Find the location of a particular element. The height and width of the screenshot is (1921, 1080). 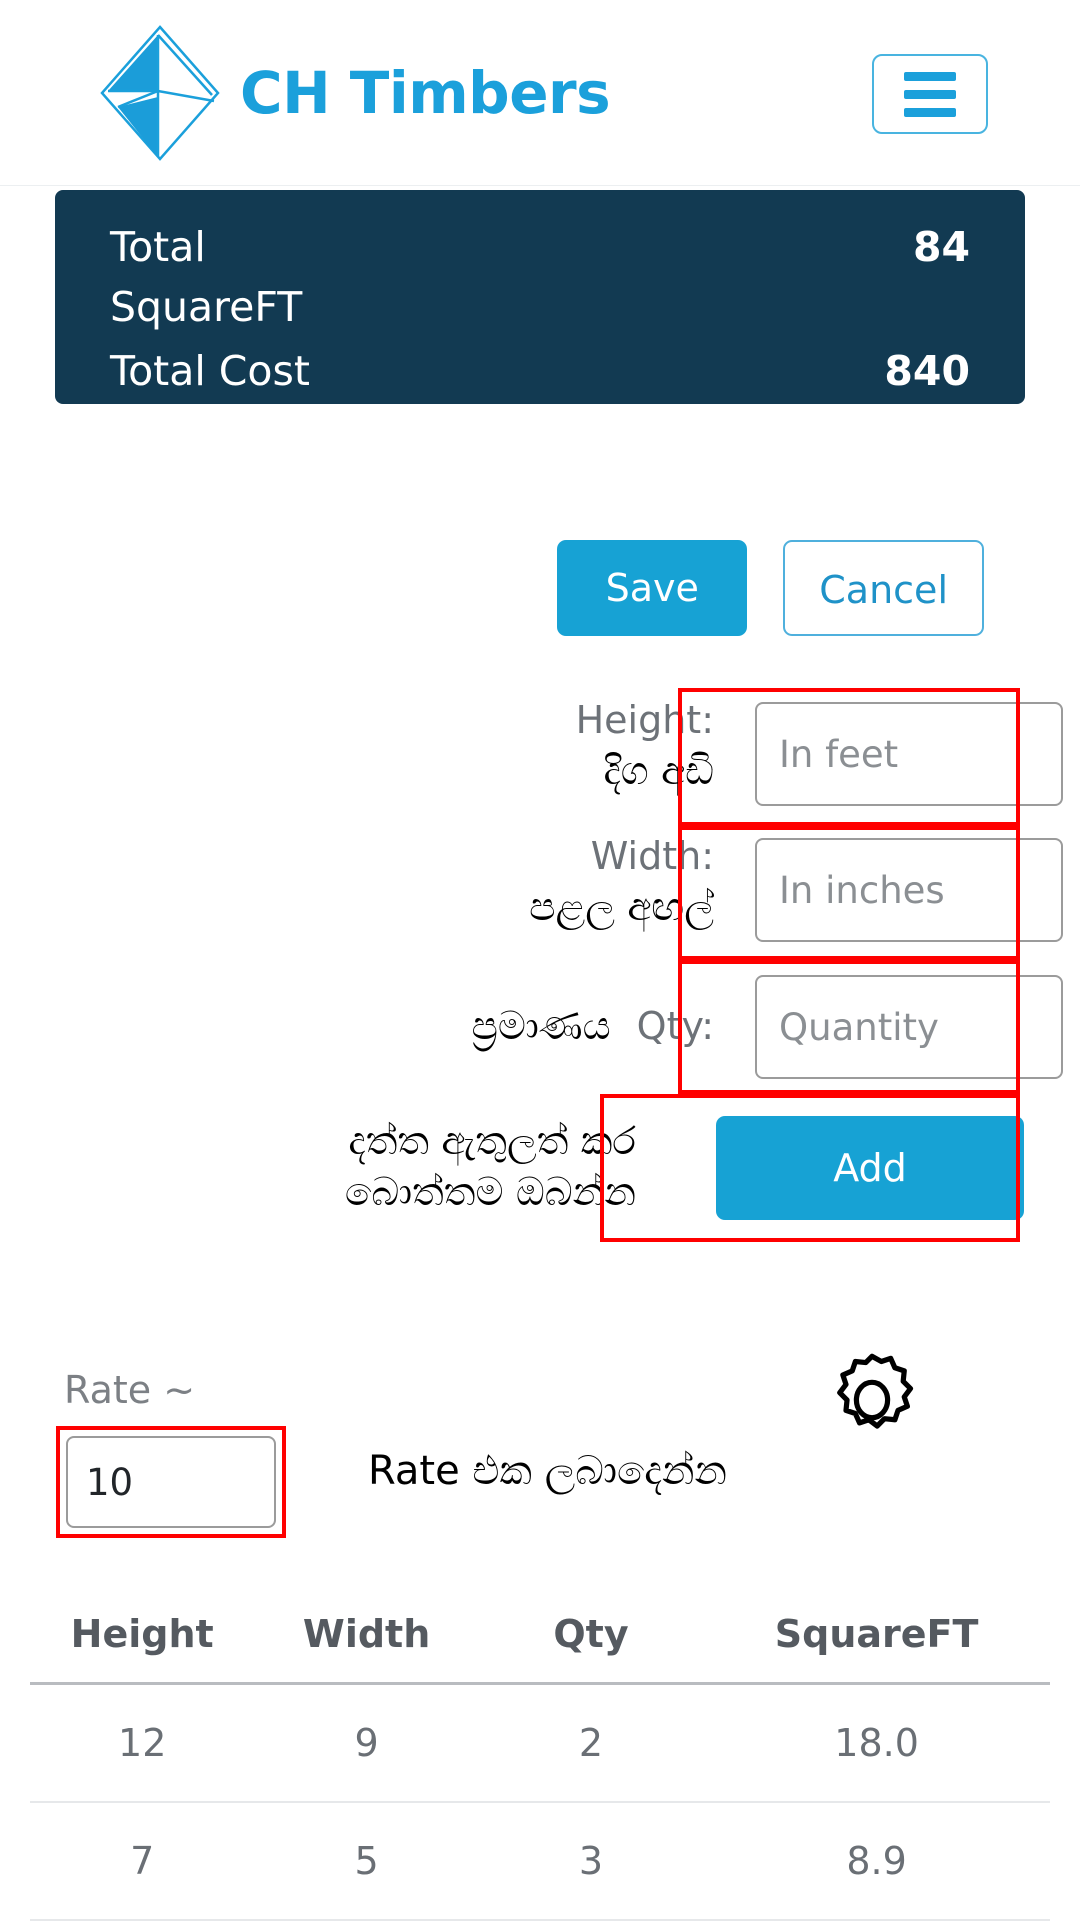

column-header-squareft: SquareFT is located at coordinates (876, 1642).